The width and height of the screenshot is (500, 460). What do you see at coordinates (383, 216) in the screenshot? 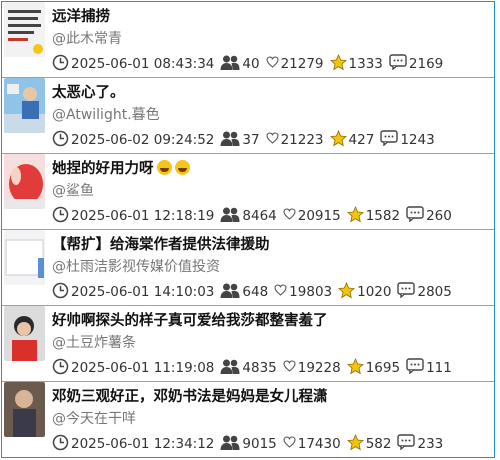
I see `favorite-count: 1582` at bounding box center [383, 216].